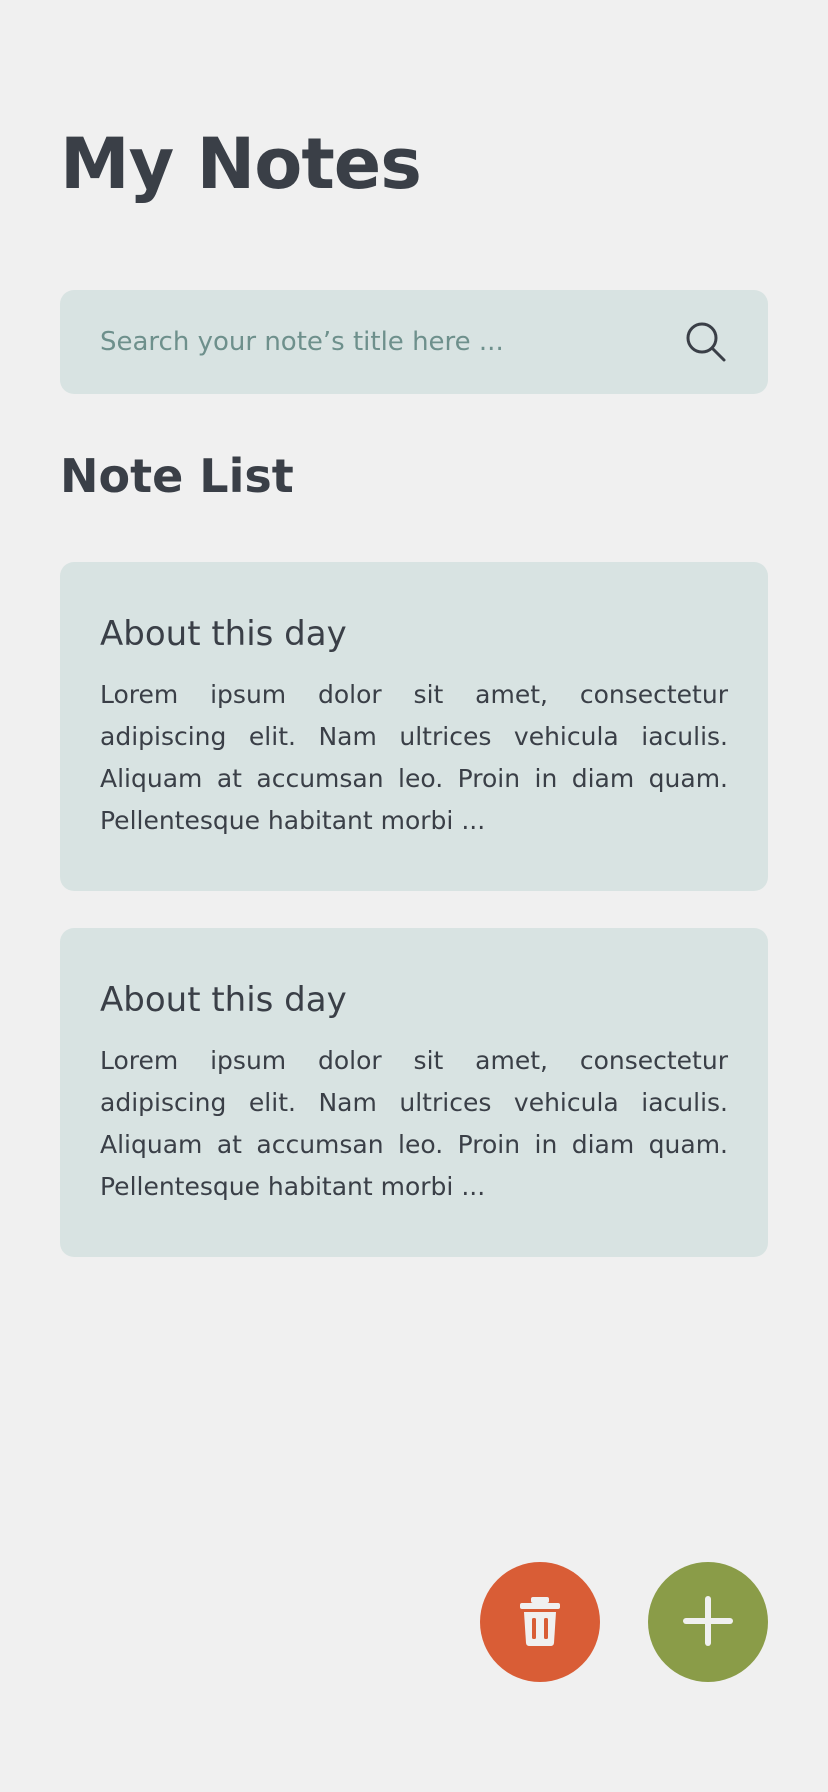 The height and width of the screenshot is (1792, 828). What do you see at coordinates (241, 164) in the screenshot?
I see `page-title: My Notes` at bounding box center [241, 164].